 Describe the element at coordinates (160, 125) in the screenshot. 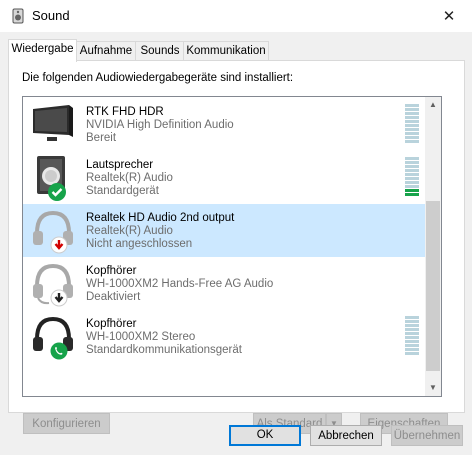

I see `device-driver: NVIDIA High Definition Audio` at that location.